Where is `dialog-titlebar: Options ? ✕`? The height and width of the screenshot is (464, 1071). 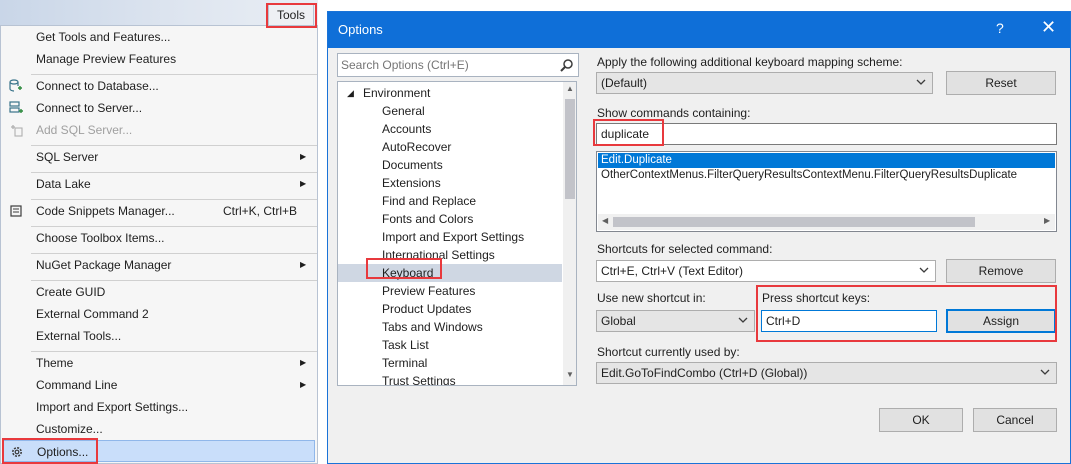
dialog-titlebar: Options ? ✕ is located at coordinates (699, 30).